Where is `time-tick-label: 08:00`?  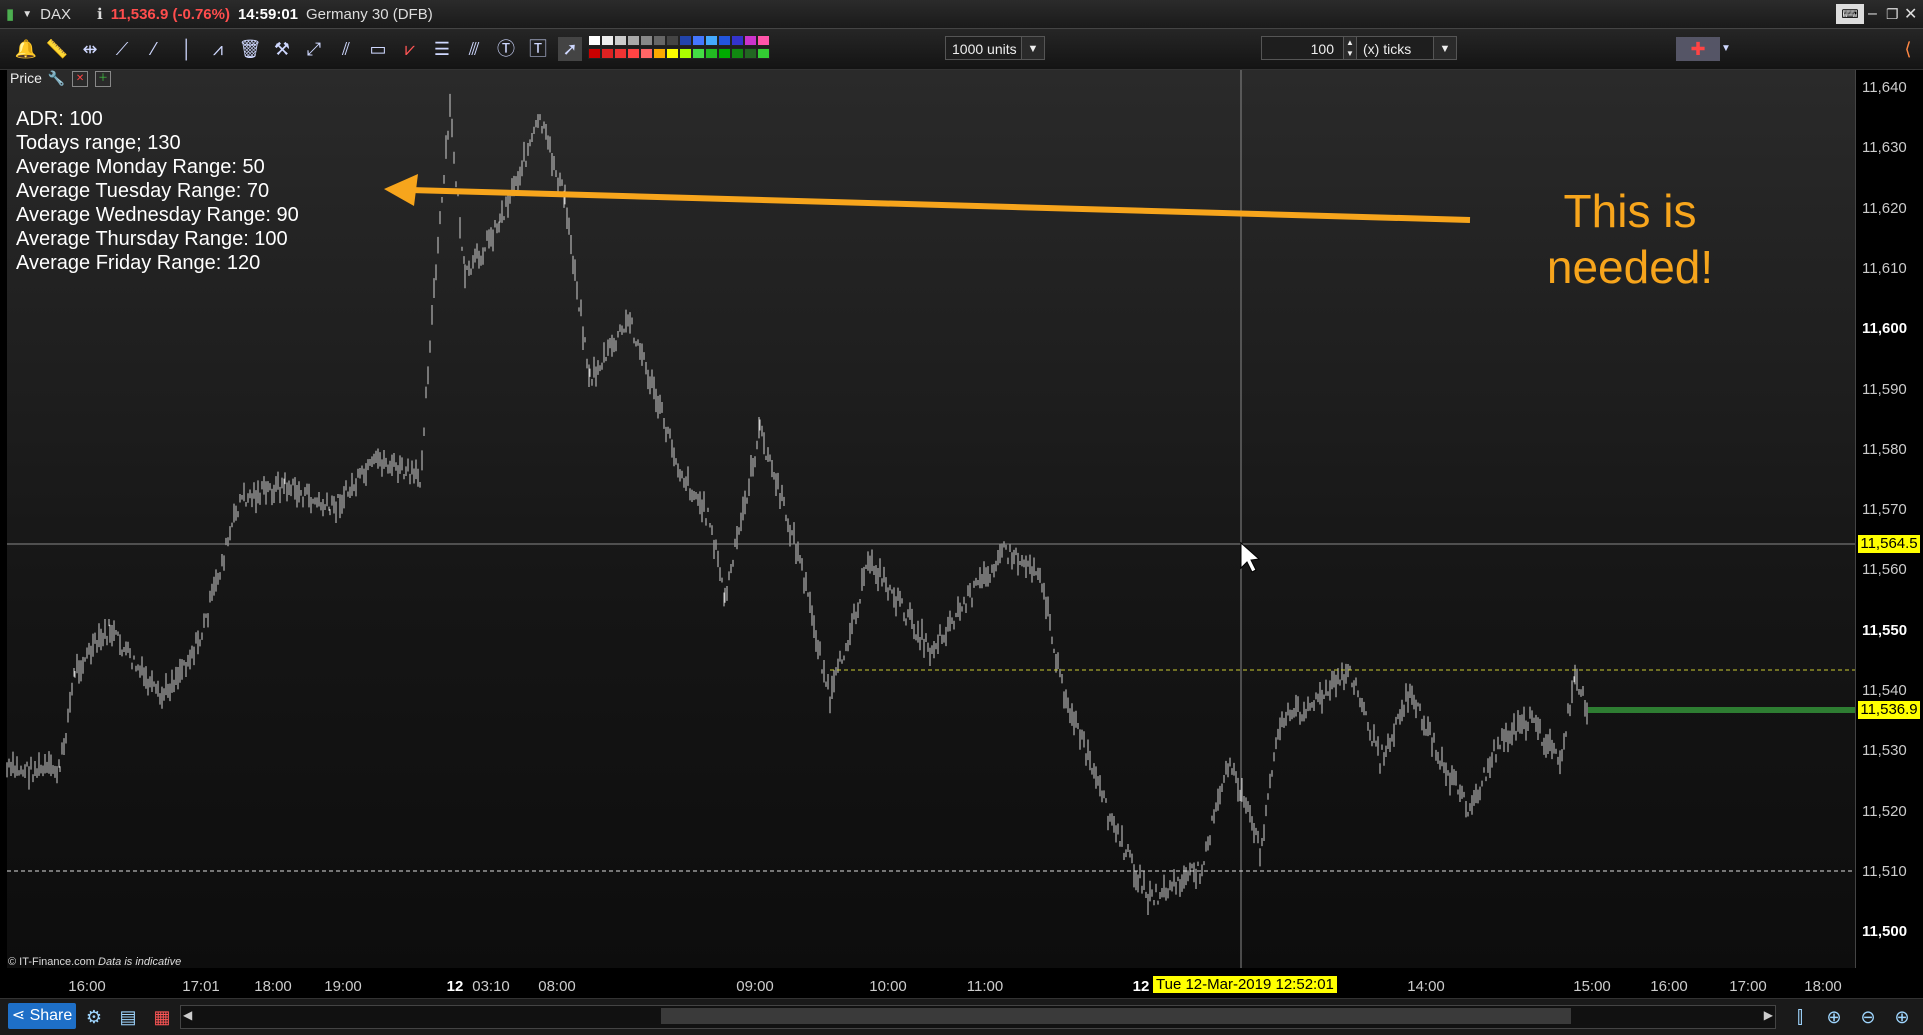
time-tick-label: 08:00 is located at coordinates (557, 986).